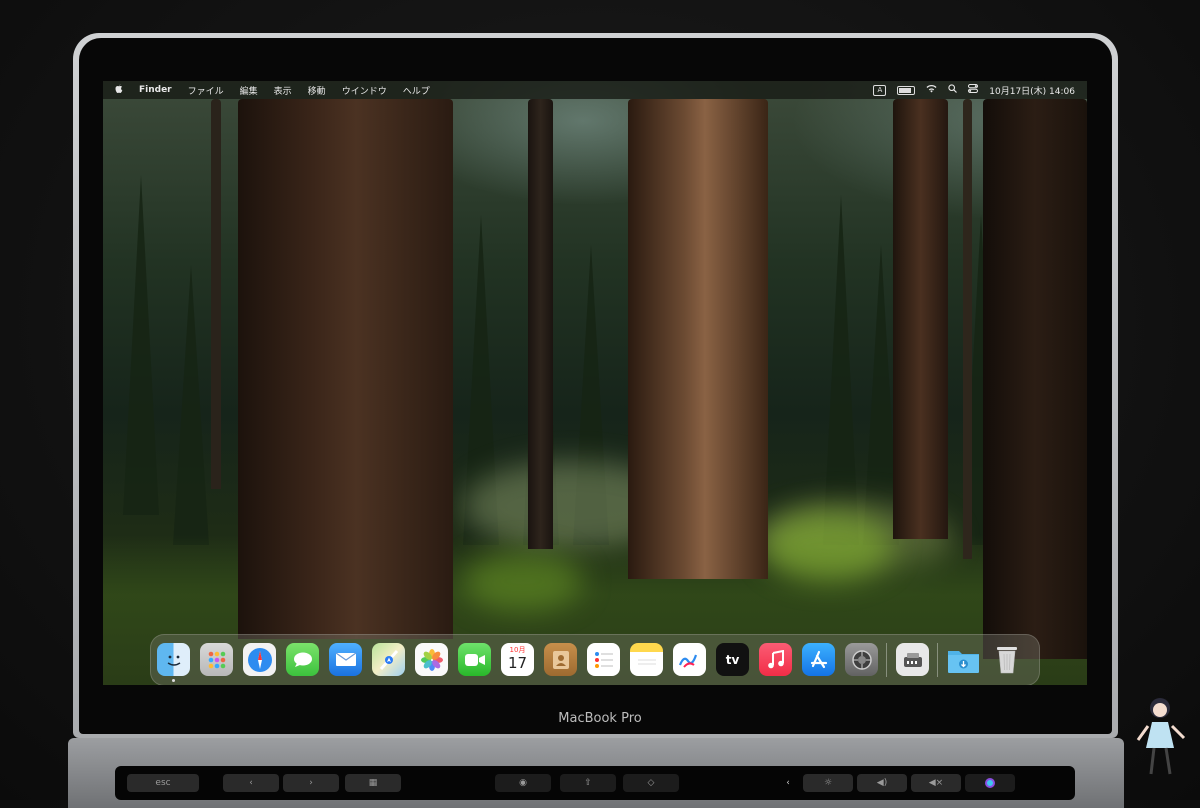 The width and height of the screenshot is (1200, 808). What do you see at coordinates (936, 783) in the screenshot?
I see `mute-icon: ◀×` at bounding box center [936, 783].